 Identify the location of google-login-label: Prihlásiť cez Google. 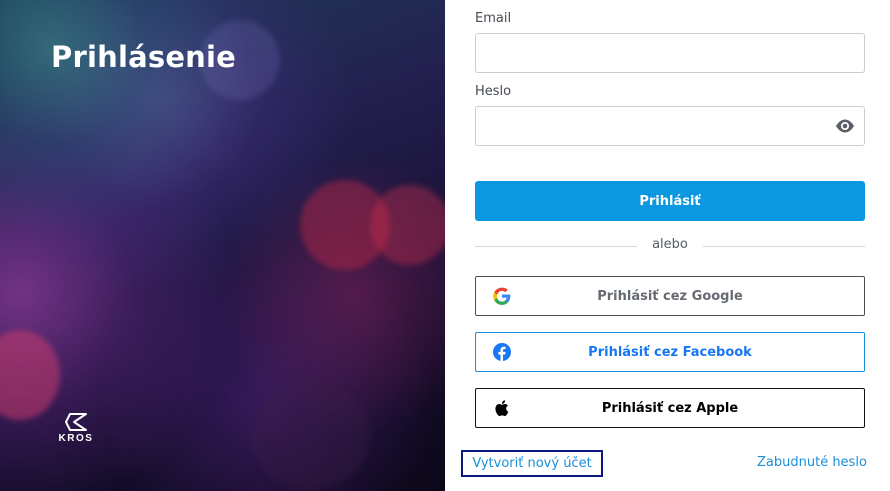
(670, 296).